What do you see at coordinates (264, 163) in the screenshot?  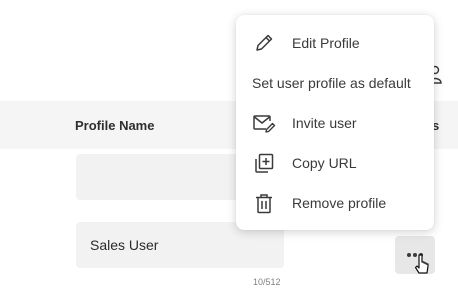 I see `copy-icon` at bounding box center [264, 163].